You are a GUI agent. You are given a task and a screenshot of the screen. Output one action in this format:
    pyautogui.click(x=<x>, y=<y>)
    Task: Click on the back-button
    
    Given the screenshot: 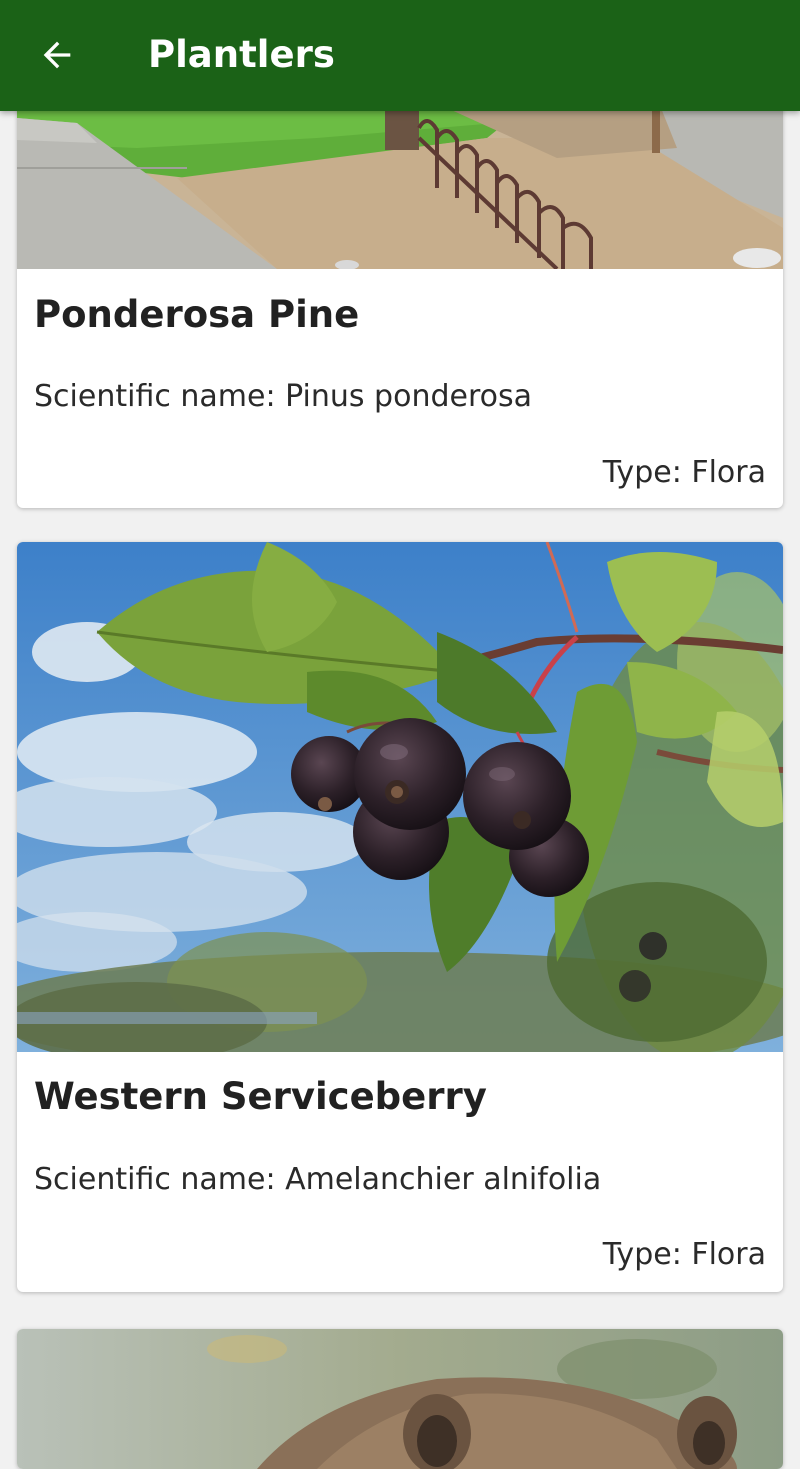 What is the action you would take?
    pyautogui.click(x=57, y=55)
    